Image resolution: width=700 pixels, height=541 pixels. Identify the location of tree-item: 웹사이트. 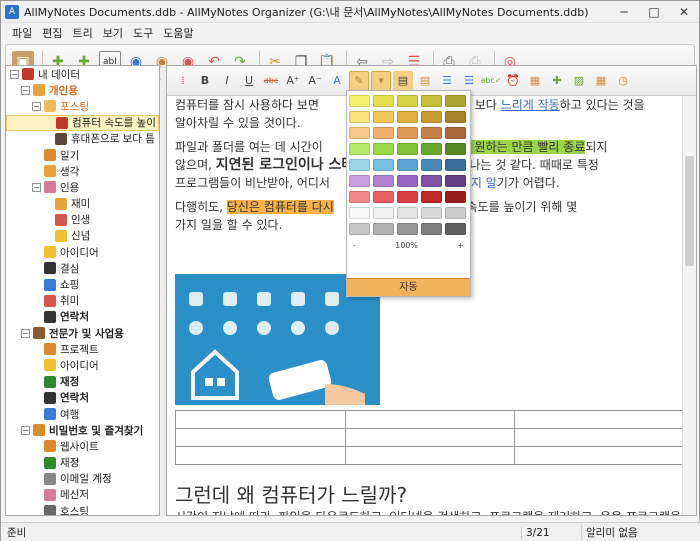
(82, 446).